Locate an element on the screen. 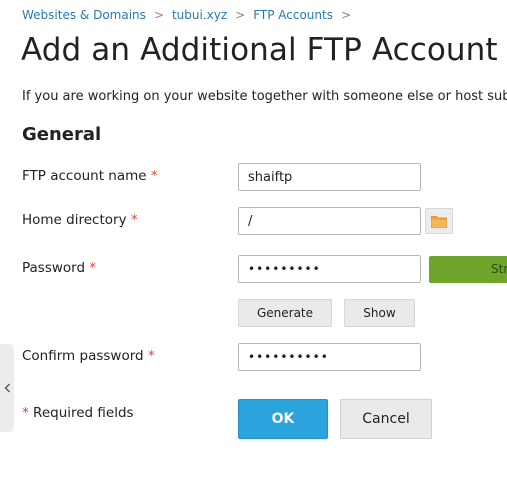  folder-icon is located at coordinates (439, 221).